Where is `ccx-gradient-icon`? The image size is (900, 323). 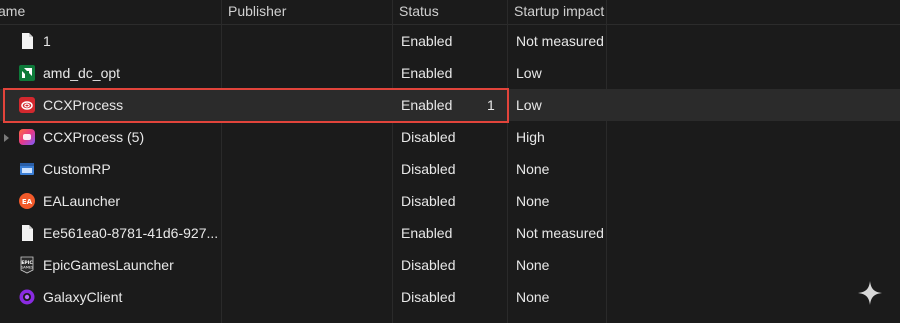
ccx-gradient-icon is located at coordinates (27, 137).